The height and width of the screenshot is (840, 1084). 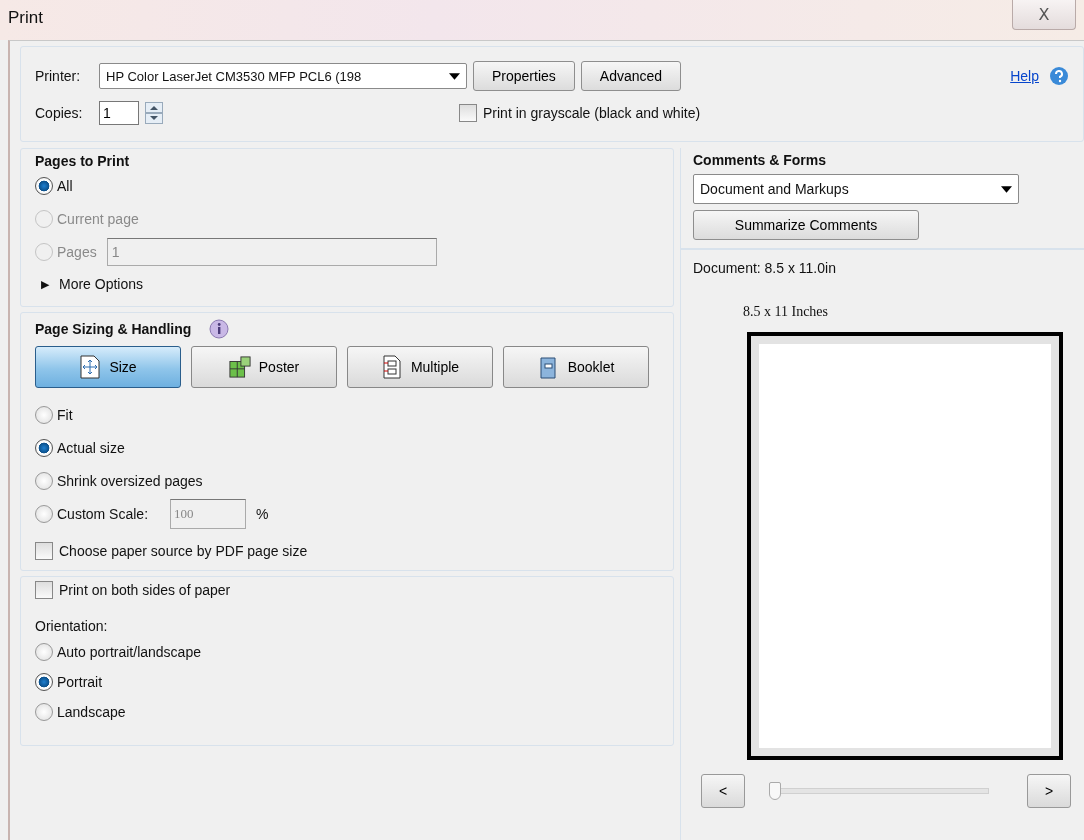 I want to click on printer-dropdown: HP Color LaserJet CM3530 MFP PCL6 (198, so click(x=283, y=76).